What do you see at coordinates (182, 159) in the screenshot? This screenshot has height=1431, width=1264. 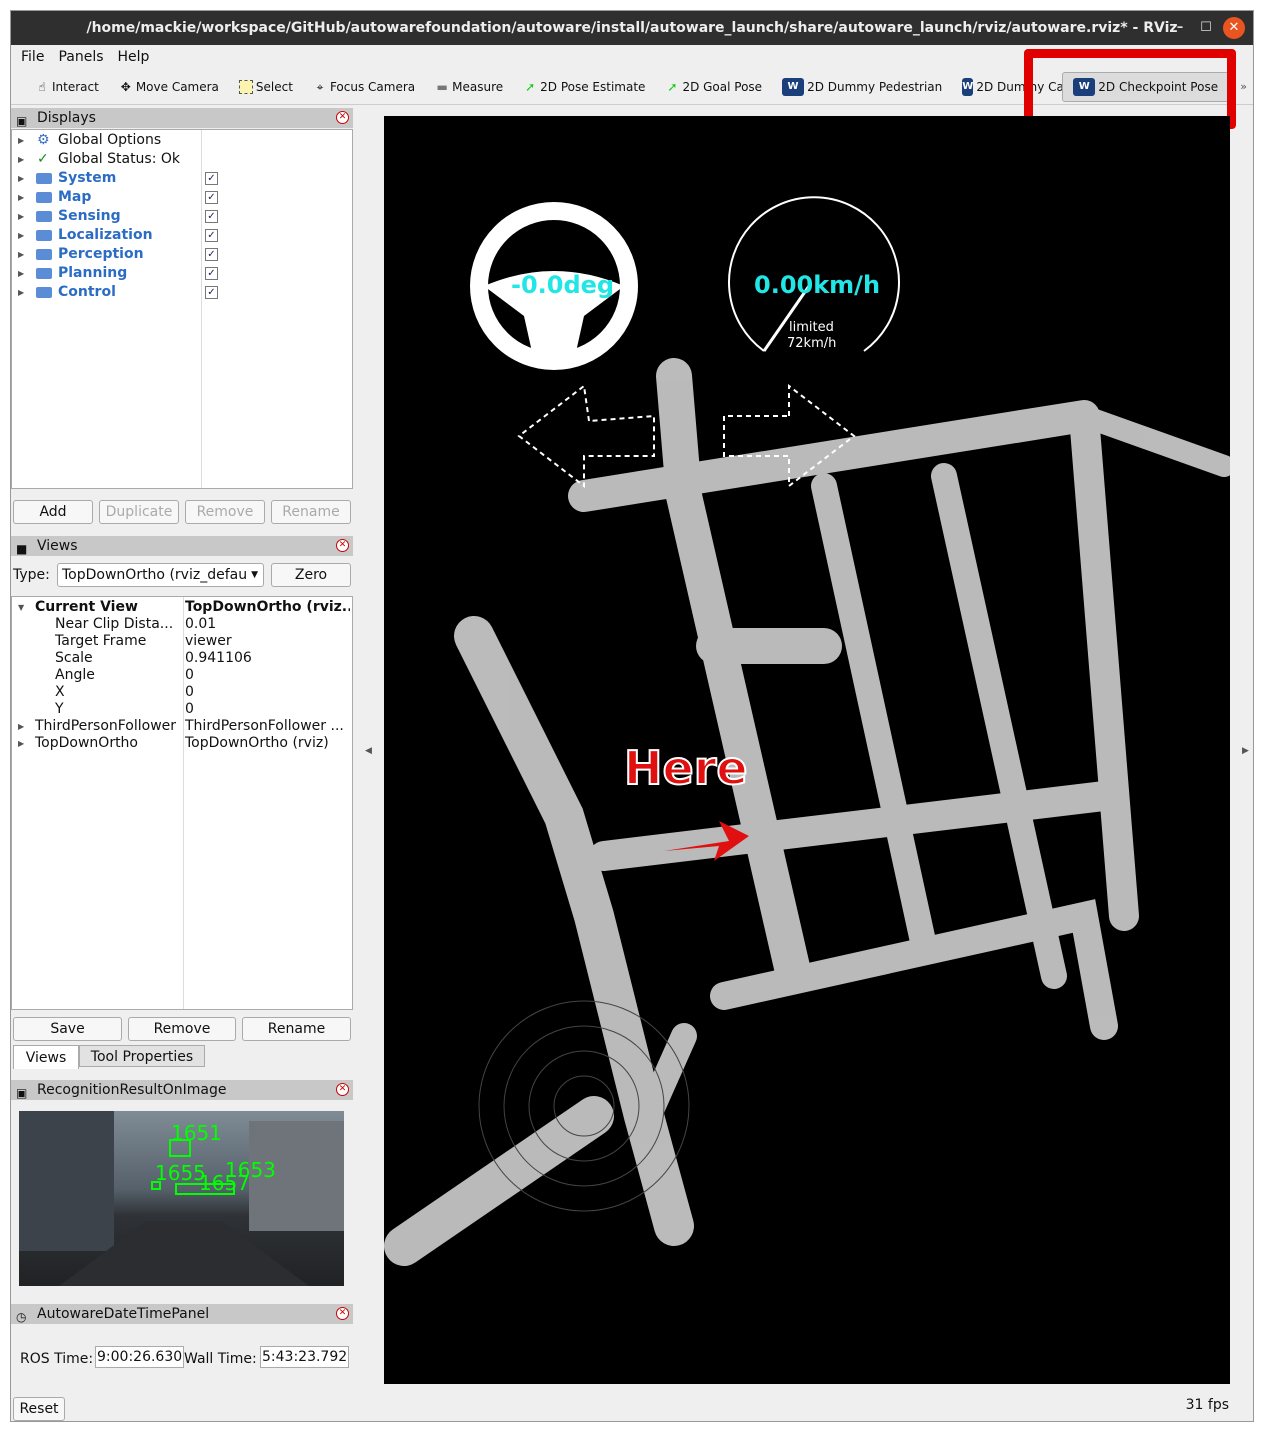 I see `display-item: ▶ ✓ Global Status: Ok` at bounding box center [182, 159].